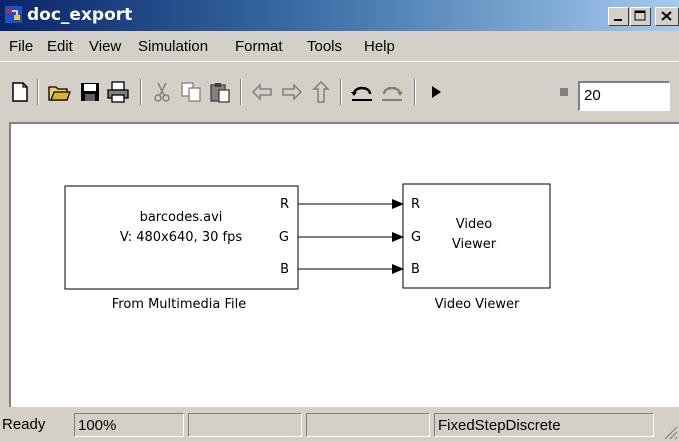 Image resolution: width=679 pixels, height=442 pixels. What do you see at coordinates (362, 92) in the screenshot?
I see `undo-icon` at bounding box center [362, 92].